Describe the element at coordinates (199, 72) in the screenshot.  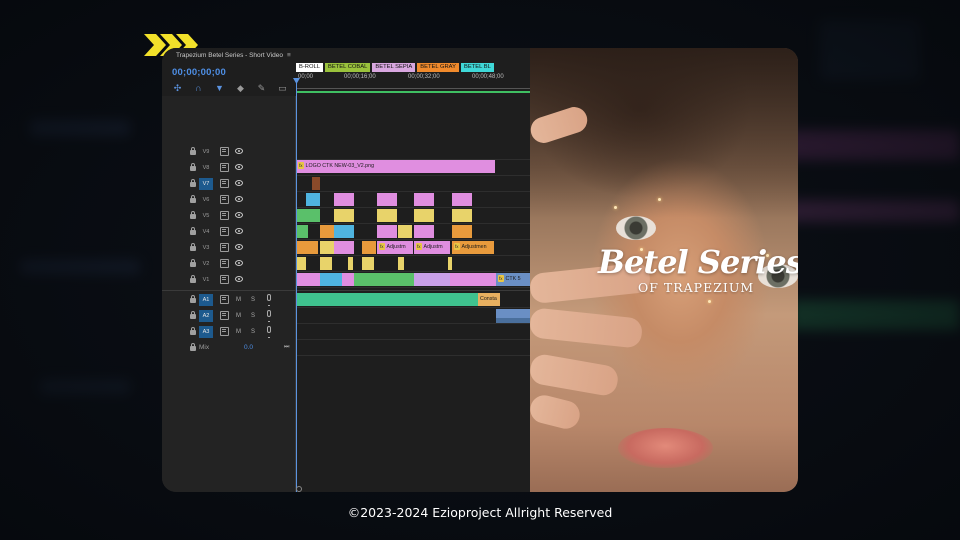
I see `timecode-display: 00;00;00;00` at that location.